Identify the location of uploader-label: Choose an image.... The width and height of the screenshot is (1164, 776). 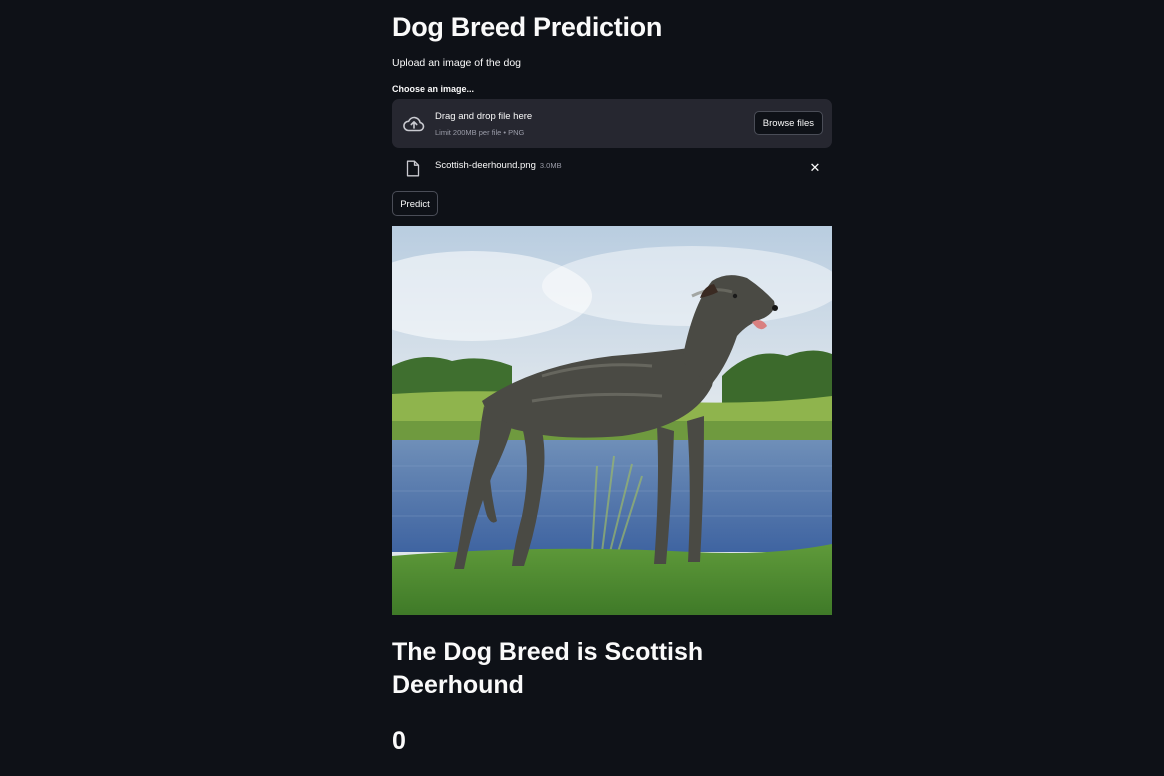
(433, 89).